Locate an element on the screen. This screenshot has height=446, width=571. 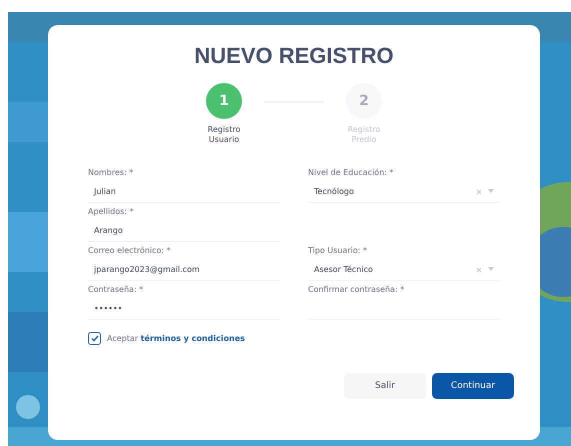
input-field: Julian is located at coordinates (184, 192).